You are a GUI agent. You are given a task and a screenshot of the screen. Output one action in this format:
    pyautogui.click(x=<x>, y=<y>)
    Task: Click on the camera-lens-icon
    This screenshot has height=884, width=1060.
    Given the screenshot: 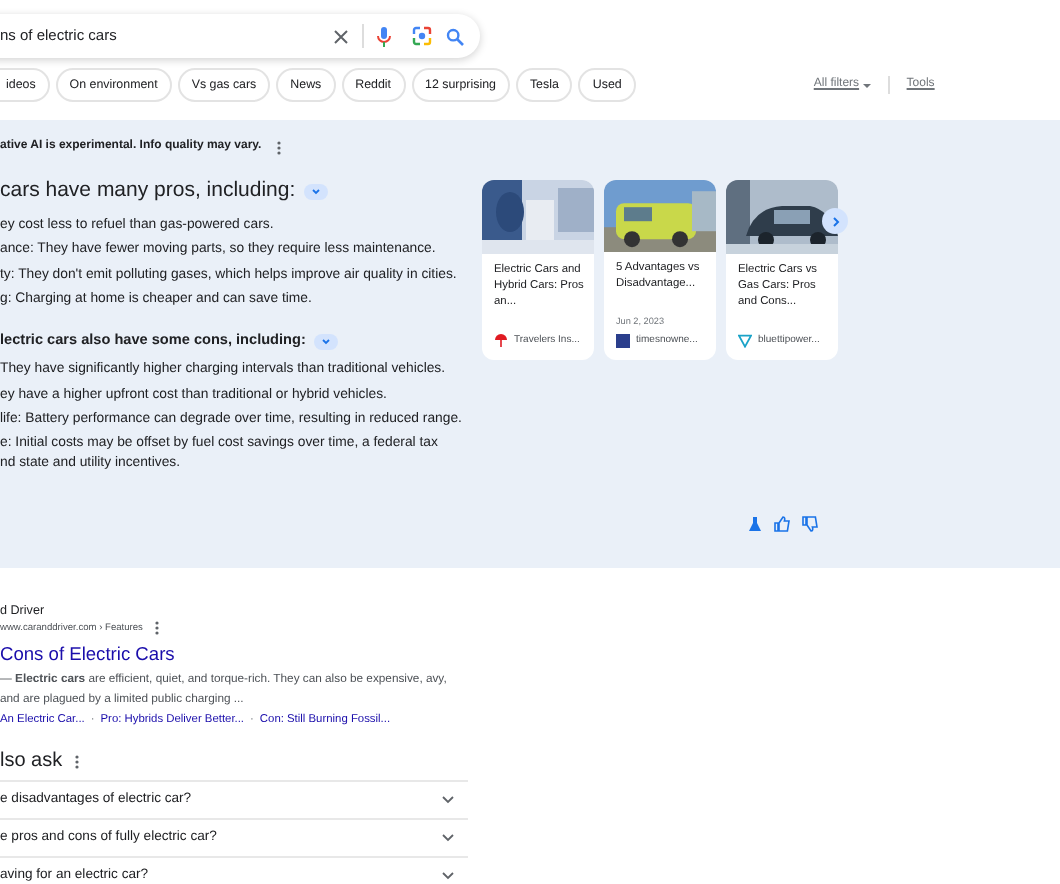 What is the action you would take?
    pyautogui.click(x=422, y=36)
    